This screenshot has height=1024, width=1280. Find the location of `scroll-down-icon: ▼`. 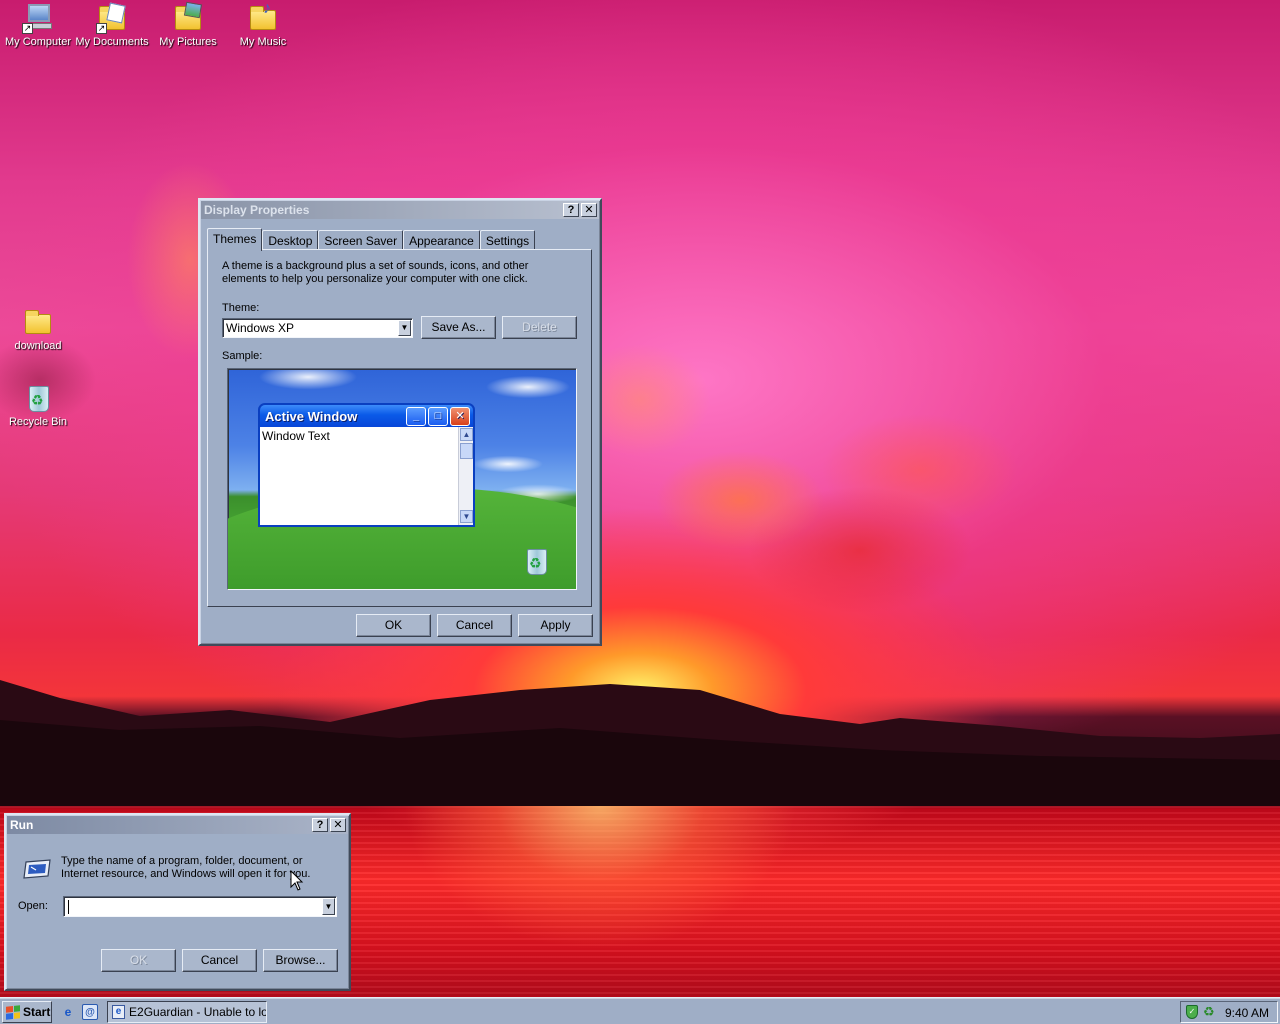

scroll-down-icon: ▼ is located at coordinates (466, 516).